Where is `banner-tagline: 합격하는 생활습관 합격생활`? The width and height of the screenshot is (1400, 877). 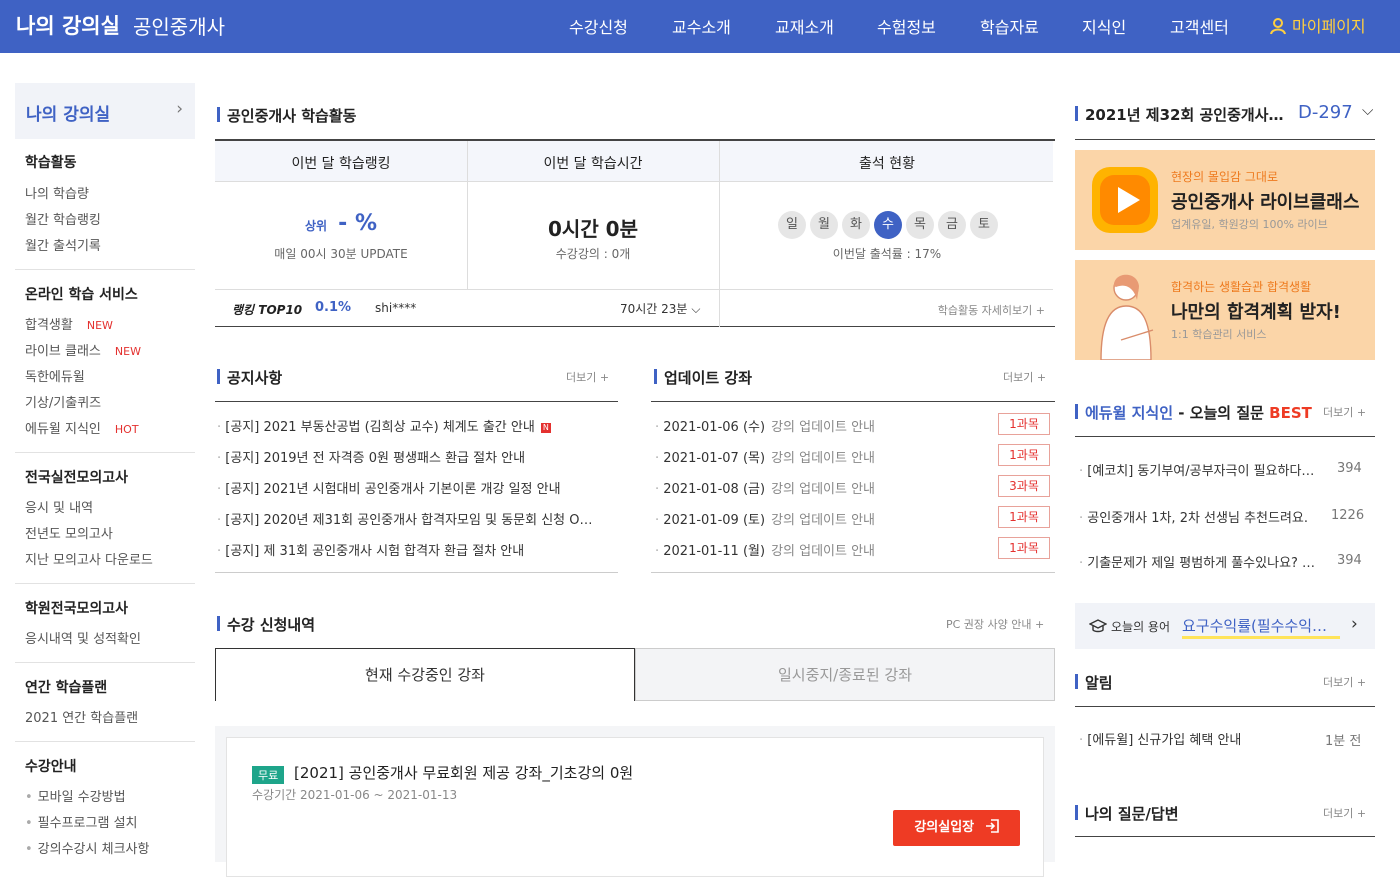 banner-tagline: 합격하는 생활습관 합격생활 is located at coordinates (1241, 287).